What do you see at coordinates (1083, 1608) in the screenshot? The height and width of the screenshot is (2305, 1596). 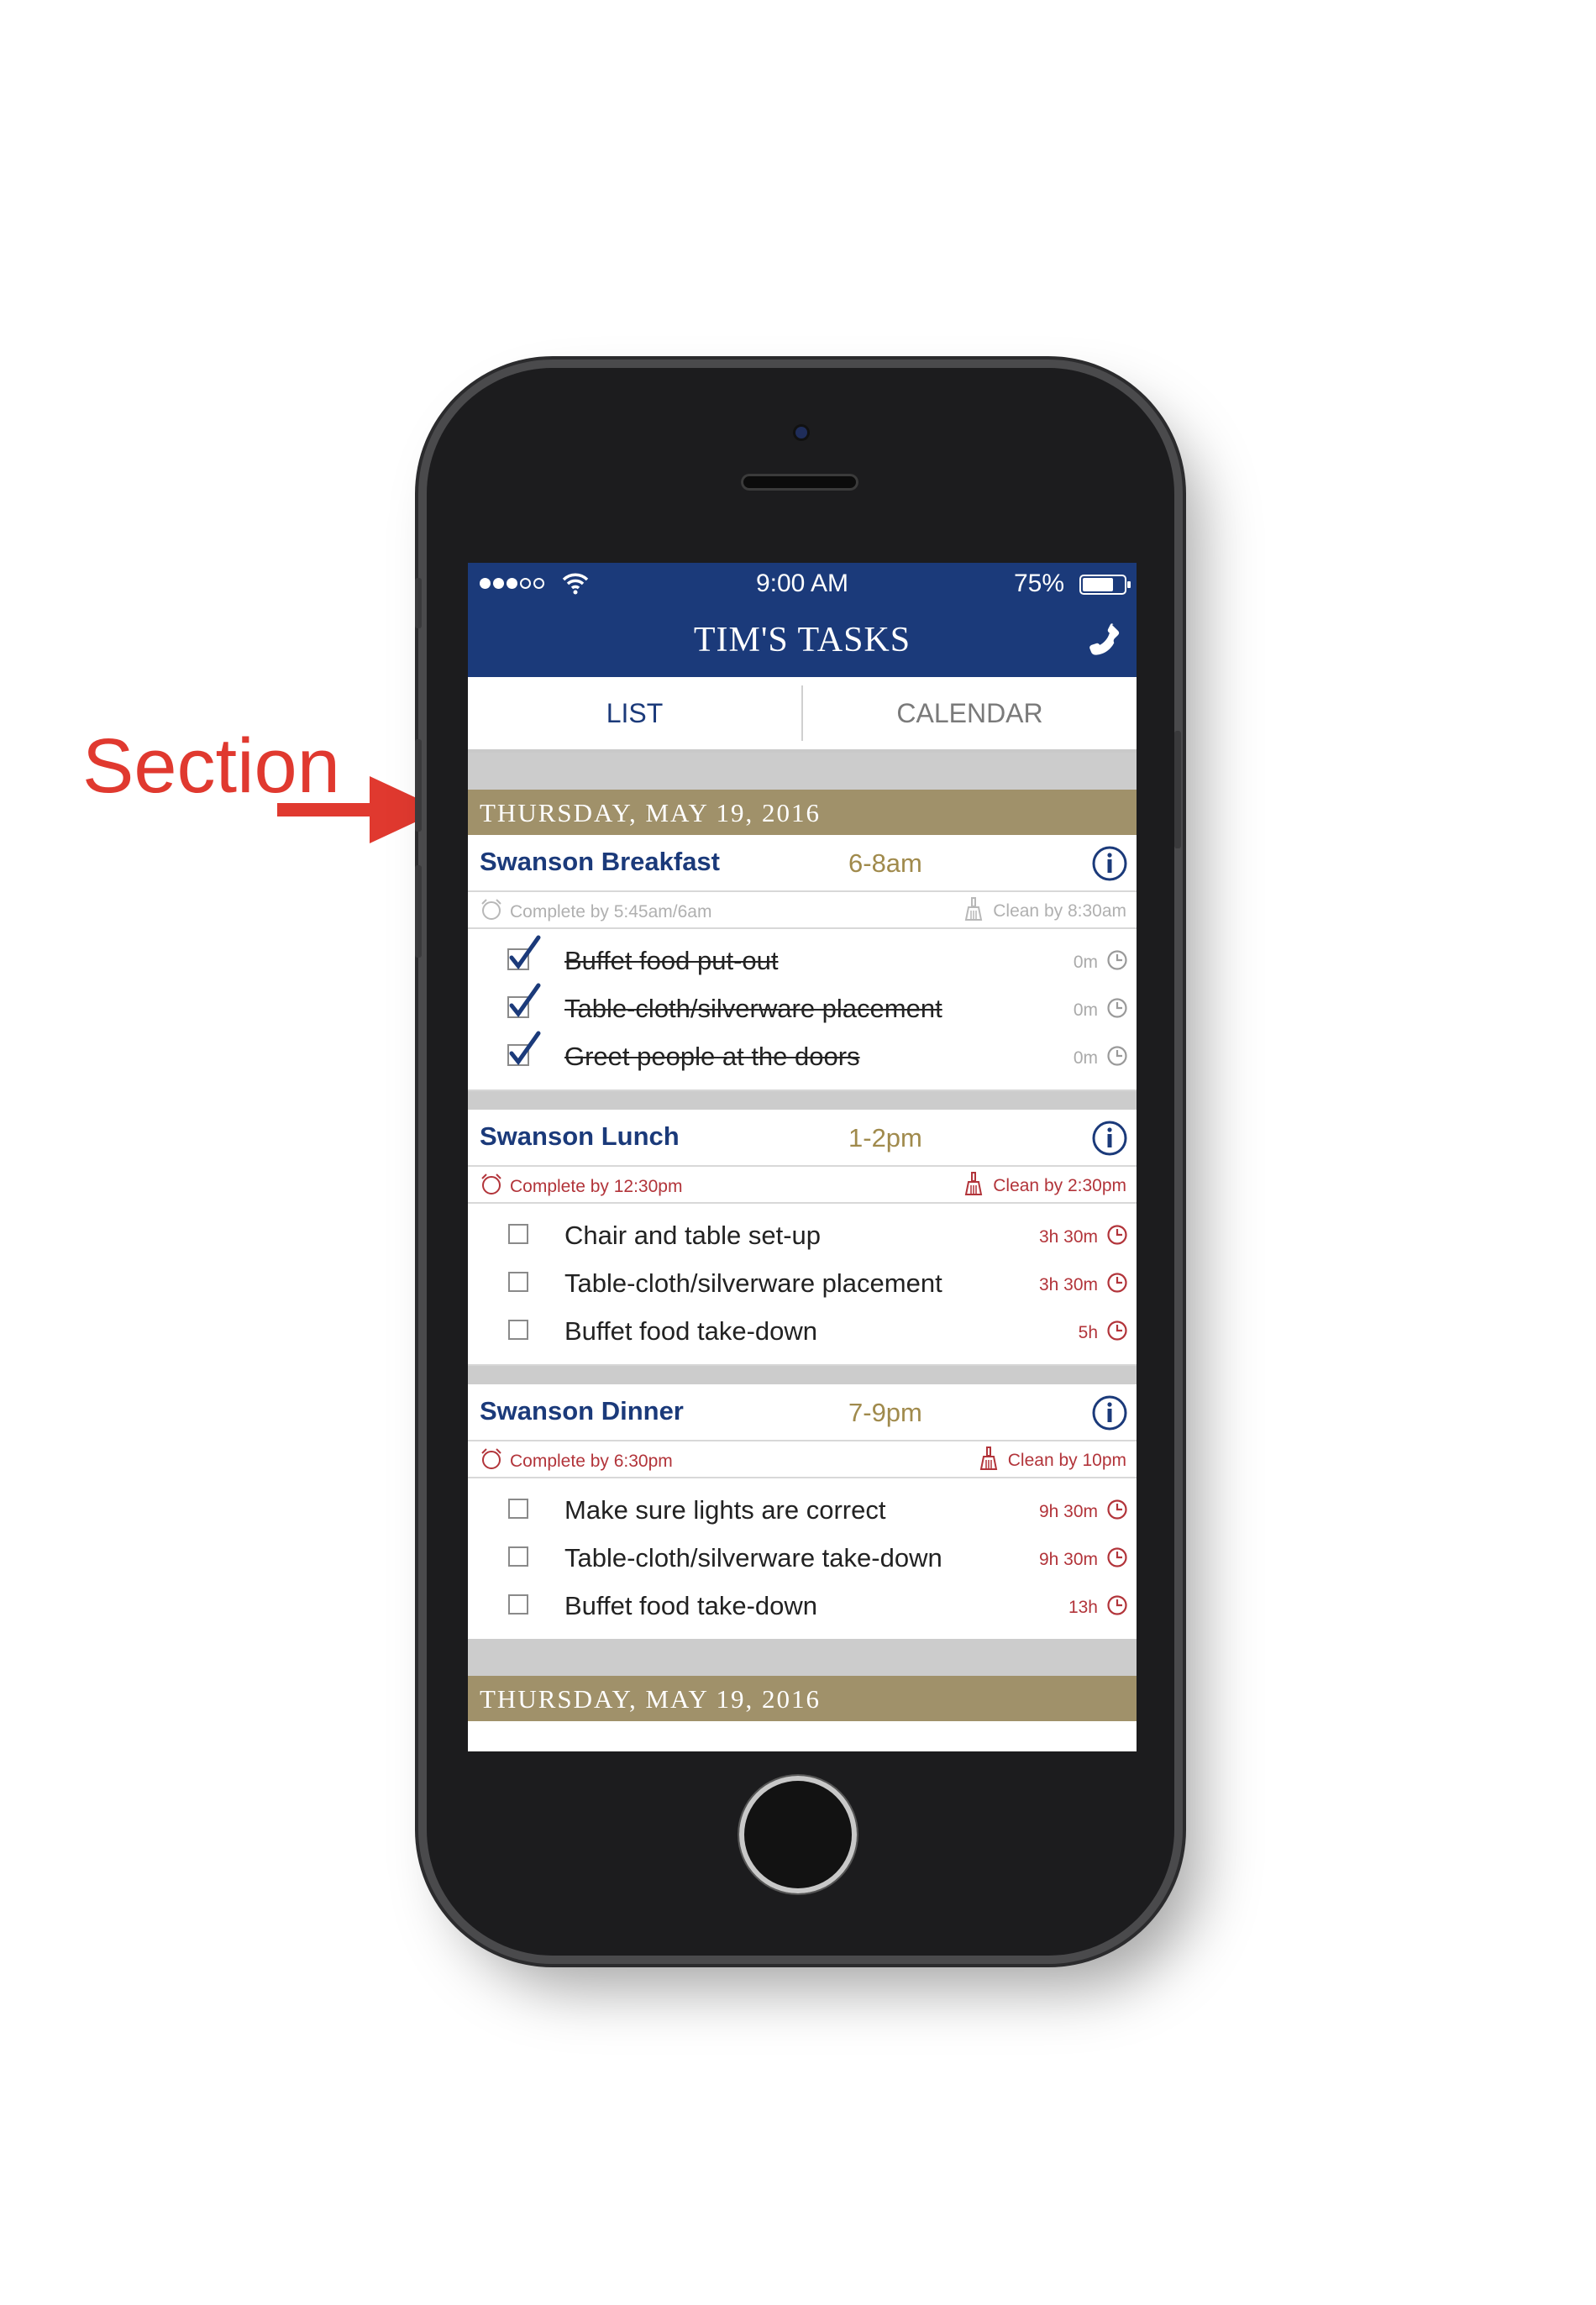 I see `task-duration: 13h` at bounding box center [1083, 1608].